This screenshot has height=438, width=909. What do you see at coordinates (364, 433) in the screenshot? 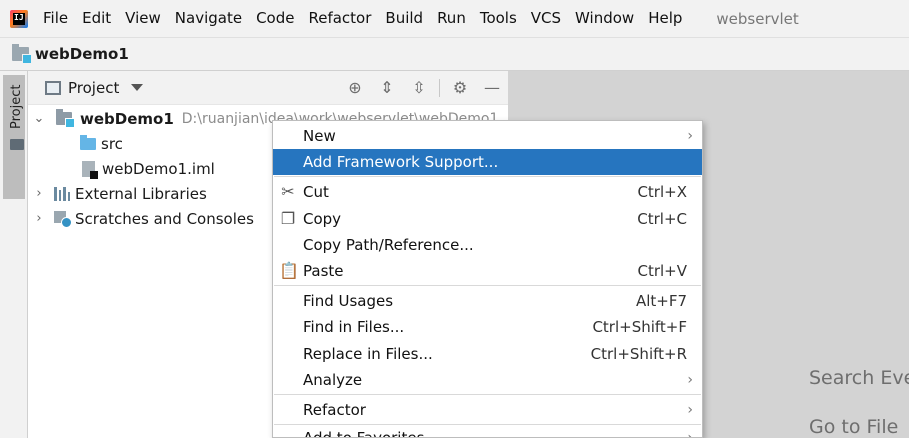
I see `context-add-to-favorites-label: Add to Favorites` at bounding box center [364, 433].